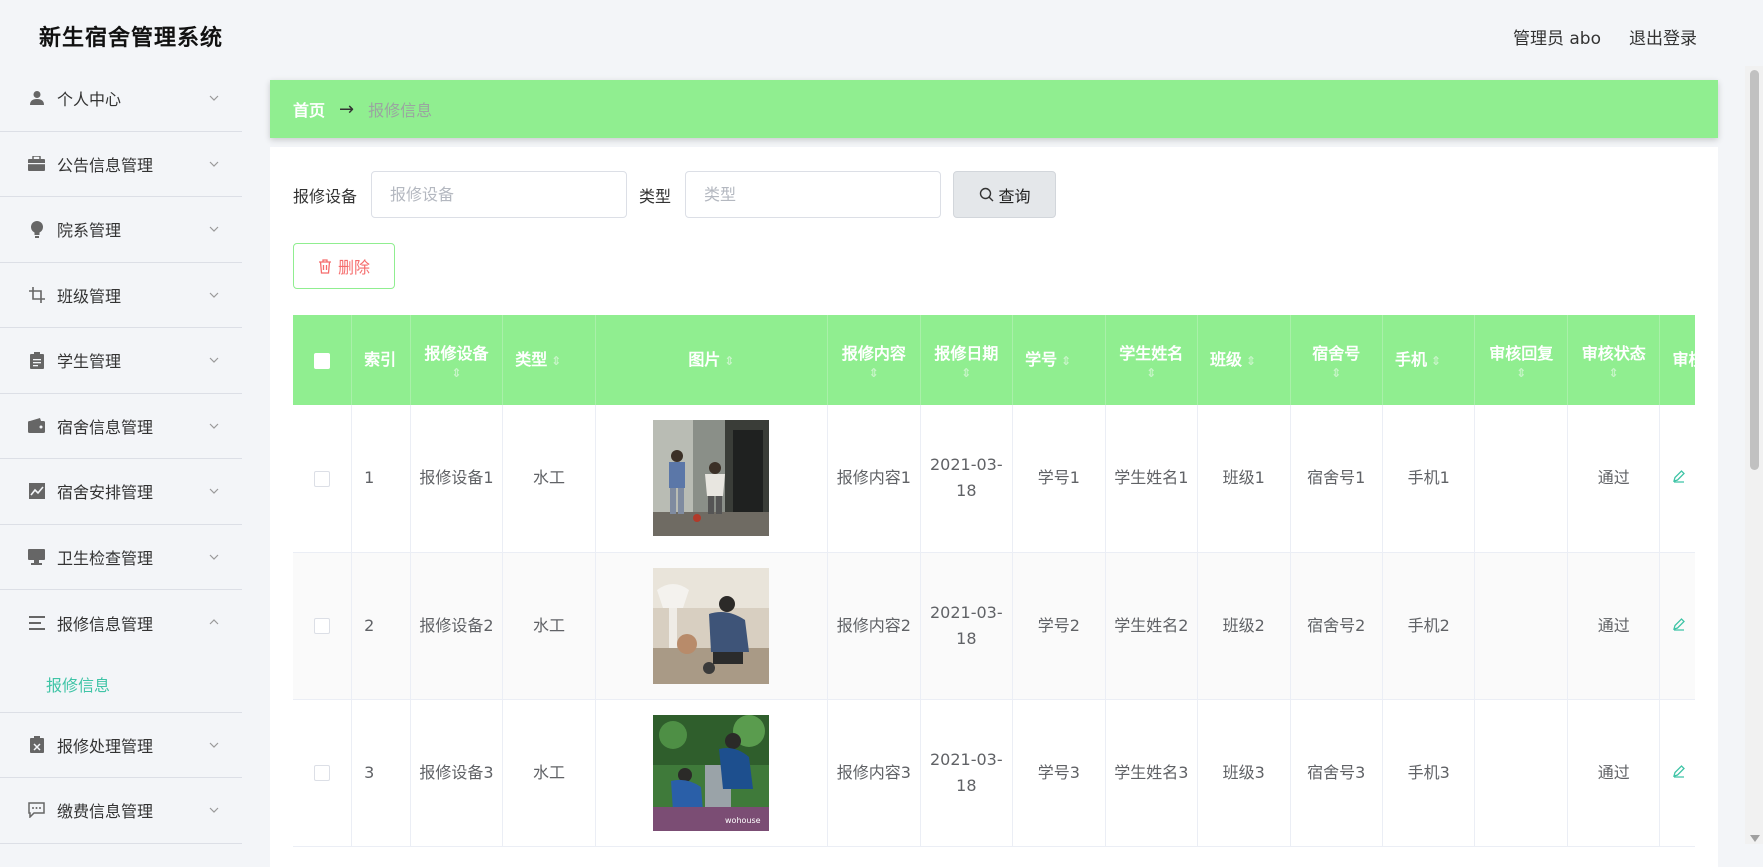 The image size is (1763, 867). Describe the element at coordinates (1337, 626) in the screenshot. I see `cell-dorm: 宿舍号2` at that location.